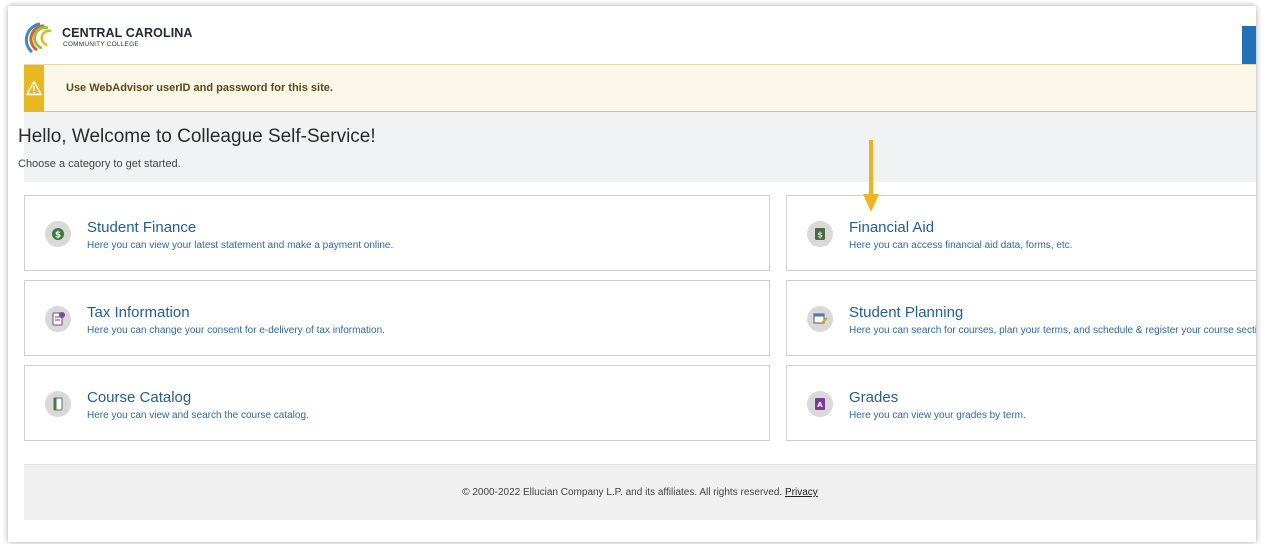 The width and height of the screenshot is (1273, 544). What do you see at coordinates (58, 404) in the screenshot?
I see `book-icon` at bounding box center [58, 404].